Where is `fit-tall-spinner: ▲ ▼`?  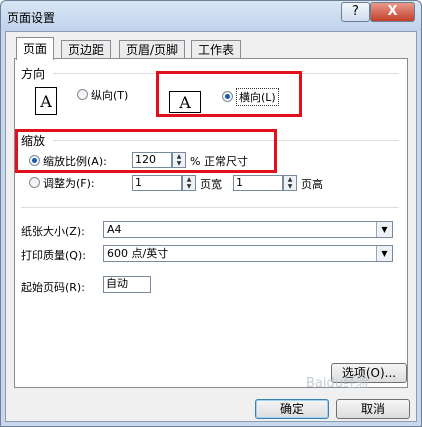
fit-tall-spinner: ▲ ▼ is located at coordinates (290, 183).